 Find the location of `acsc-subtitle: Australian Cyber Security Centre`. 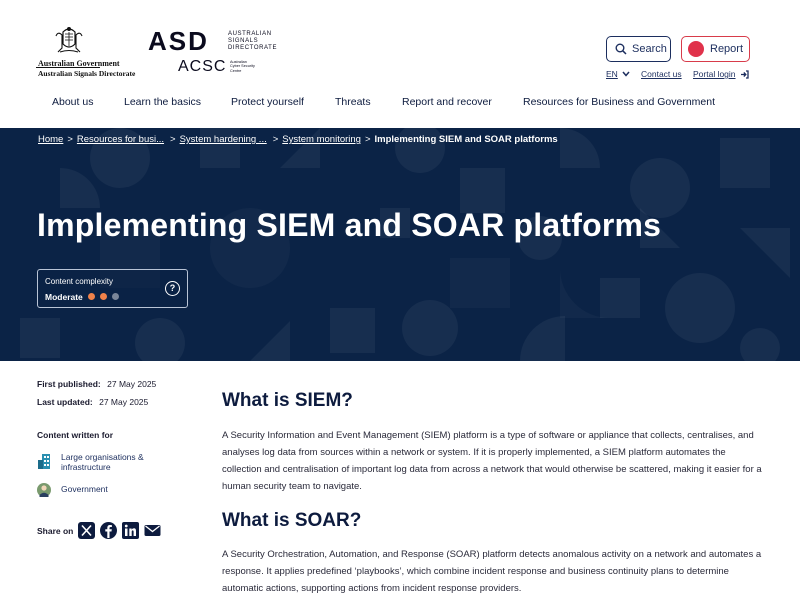

acsc-subtitle: Australian Cyber Security Centre is located at coordinates (242, 66).